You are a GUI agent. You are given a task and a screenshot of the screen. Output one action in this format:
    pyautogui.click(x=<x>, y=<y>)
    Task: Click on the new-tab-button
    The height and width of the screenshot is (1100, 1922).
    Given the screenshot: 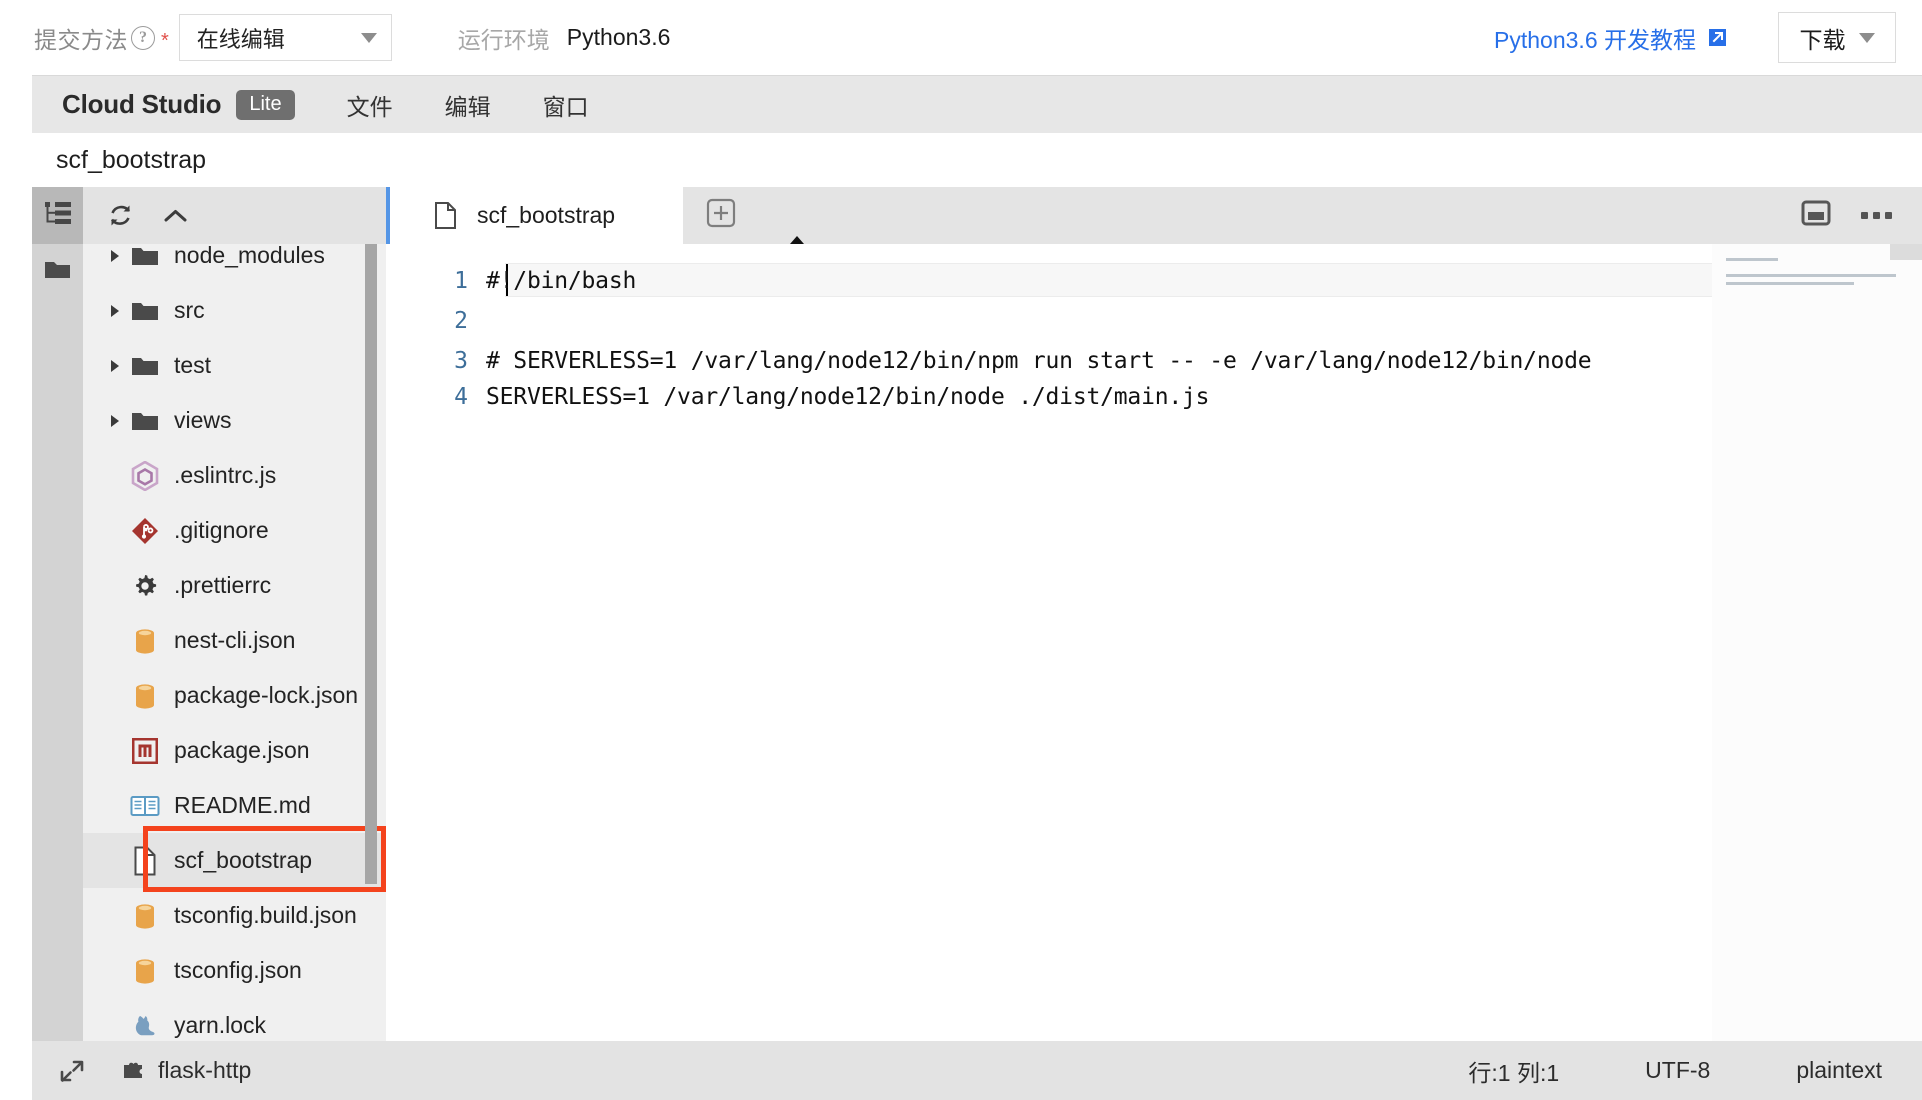 What is the action you would take?
    pyautogui.click(x=721, y=215)
    